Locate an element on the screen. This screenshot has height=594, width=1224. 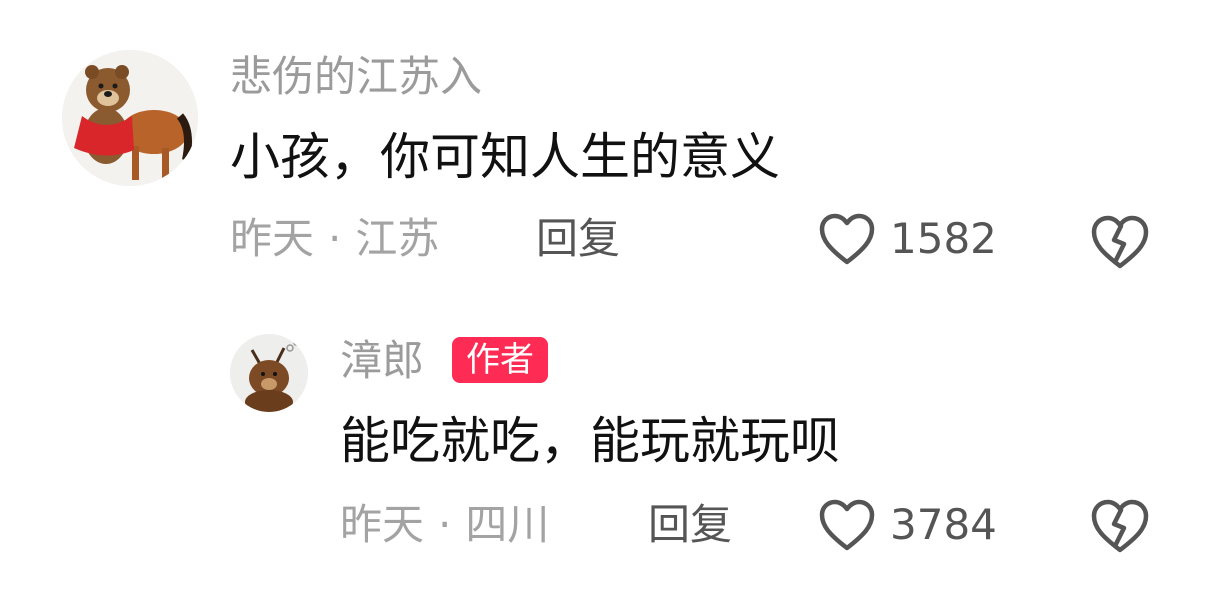
comment-time: 昨天 is located at coordinates (272, 238).